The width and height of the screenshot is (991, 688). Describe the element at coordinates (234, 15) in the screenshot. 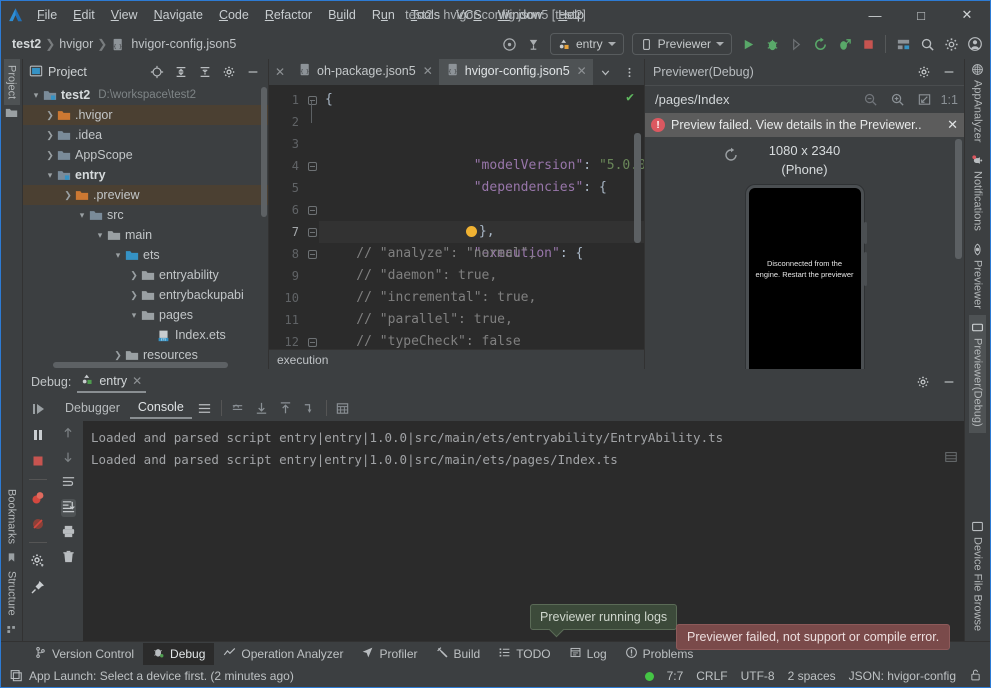

I see `menu-code: Code` at that location.